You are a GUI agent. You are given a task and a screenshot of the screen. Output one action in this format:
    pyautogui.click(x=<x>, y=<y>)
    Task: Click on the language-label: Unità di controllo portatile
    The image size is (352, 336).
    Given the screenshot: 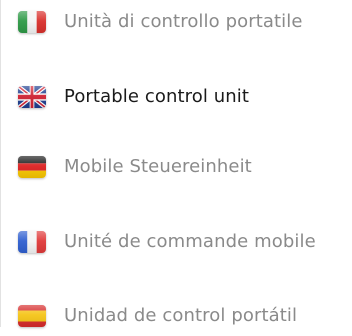 What is the action you would take?
    pyautogui.click(x=183, y=21)
    